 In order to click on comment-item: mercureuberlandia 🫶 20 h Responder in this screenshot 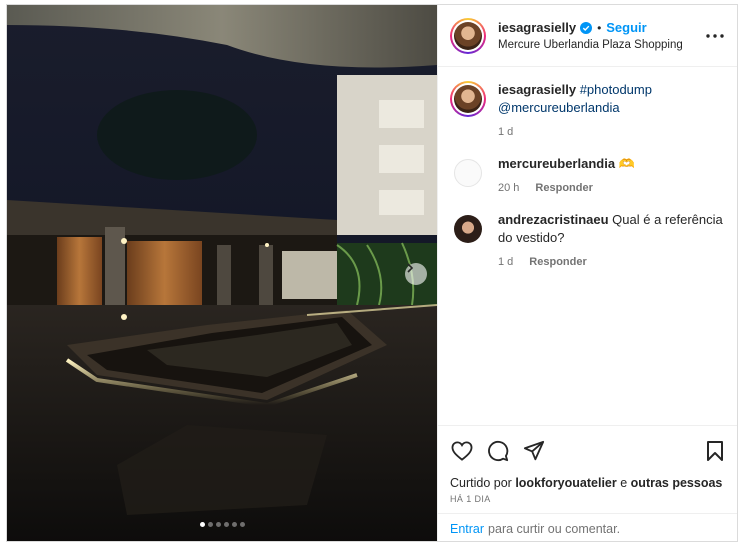, I will do `click(588, 176)`.